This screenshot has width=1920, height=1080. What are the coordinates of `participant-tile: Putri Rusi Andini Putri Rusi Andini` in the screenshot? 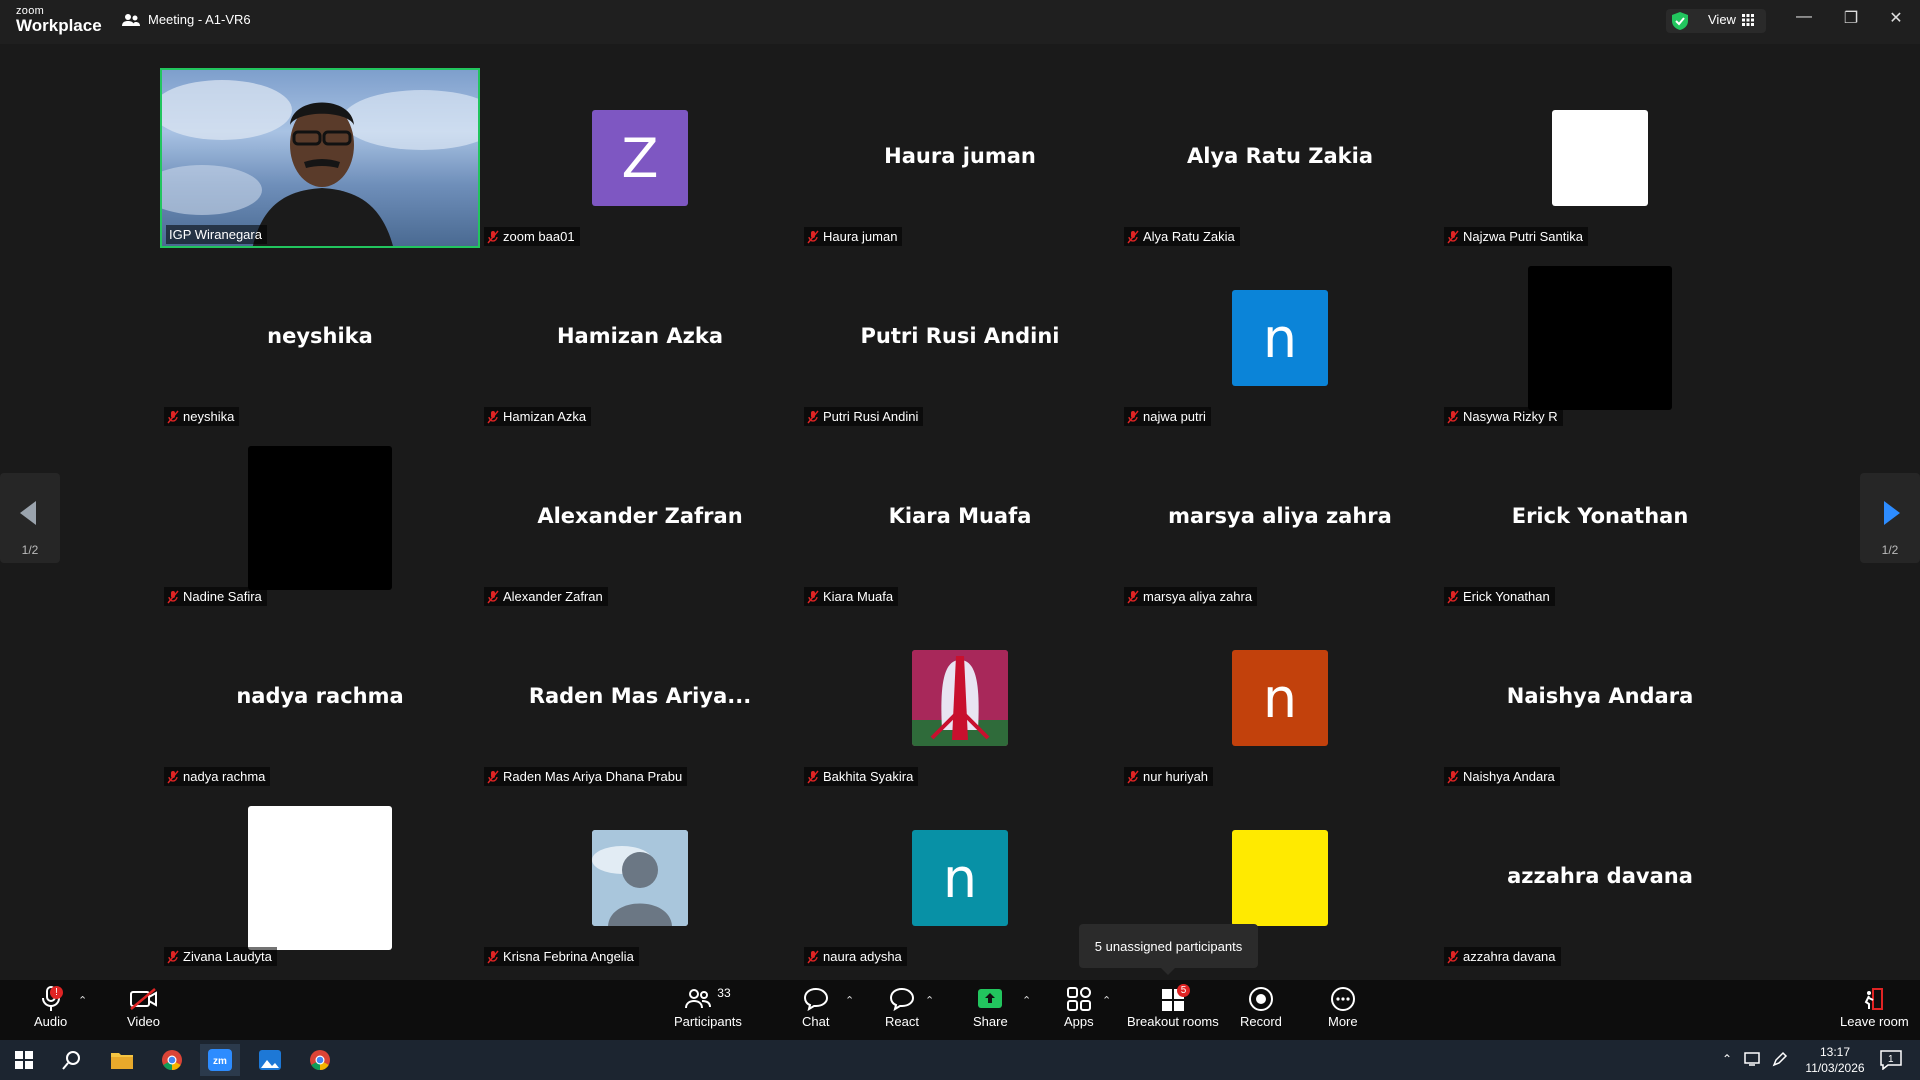 It's located at (960, 338).